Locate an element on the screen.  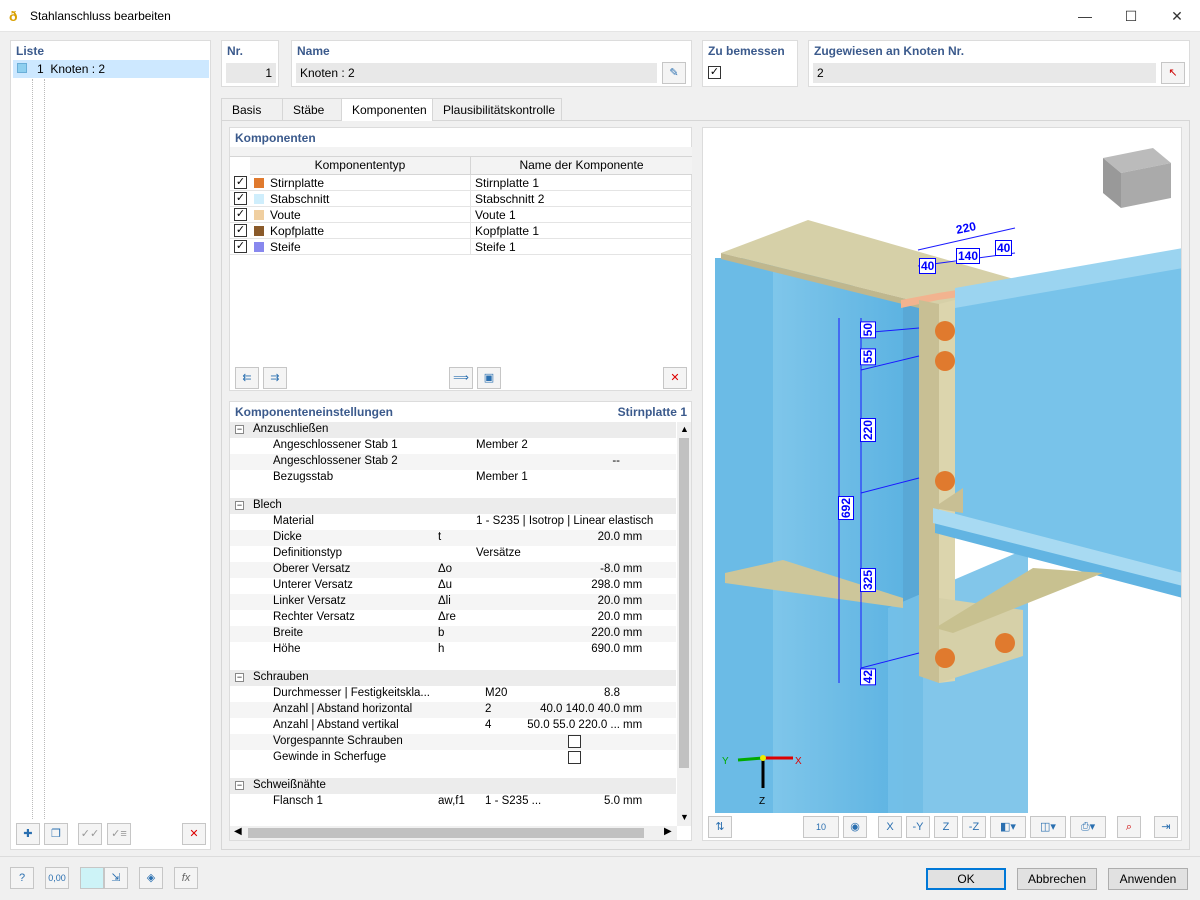
tab-plausibilitaetskontrolle: Plausibilitätskontrolle is located at coordinates (497, 109).